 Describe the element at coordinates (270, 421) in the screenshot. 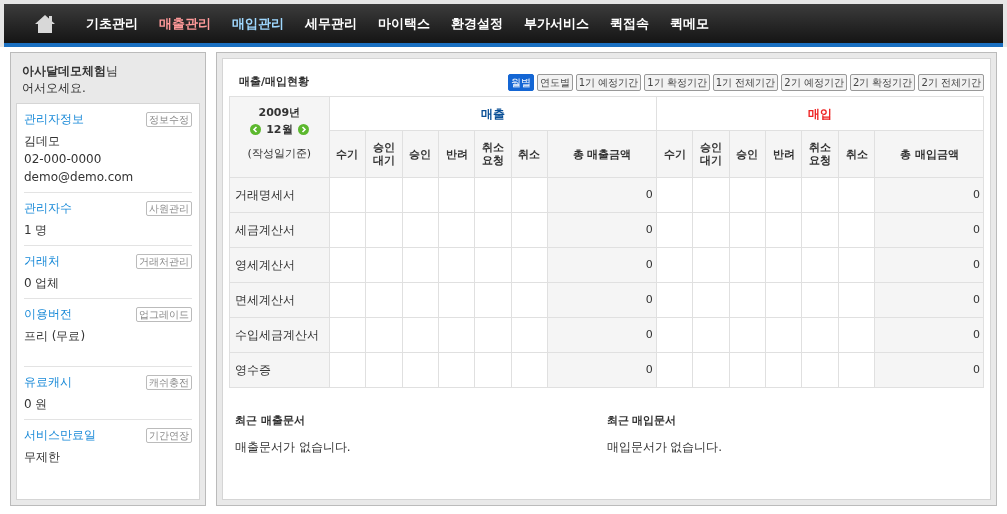

I see `recent-documents-title: 최근 매출문서` at that location.